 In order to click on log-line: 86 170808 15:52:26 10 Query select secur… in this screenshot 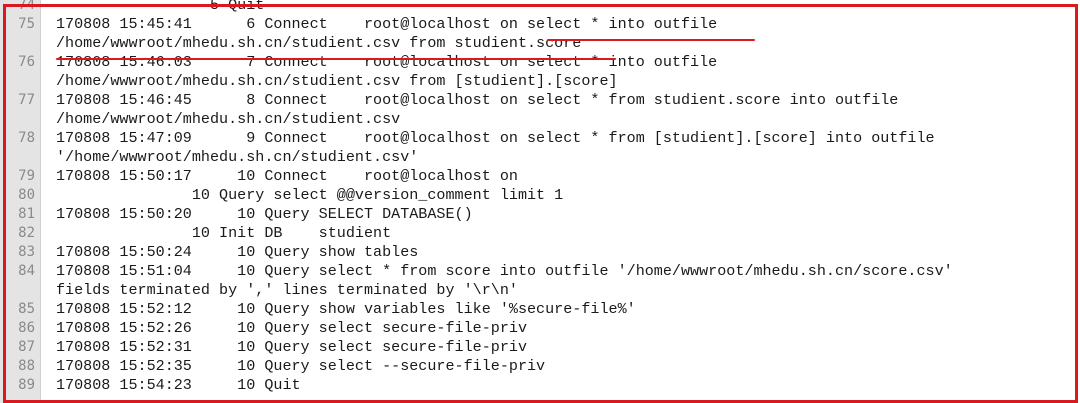, I will do `click(540, 328)`.